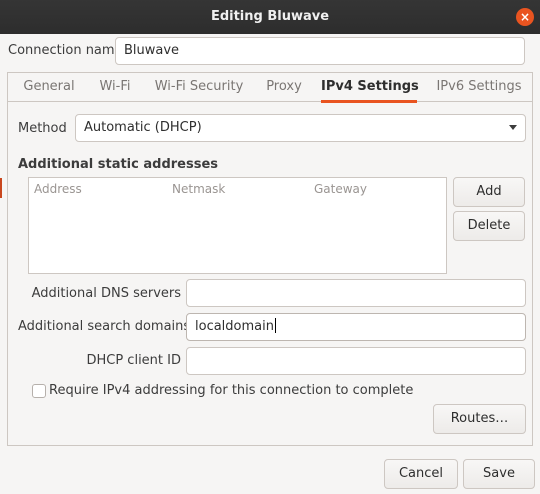 This screenshot has width=540, height=494. Describe the element at coordinates (479, 87) in the screenshot. I see `tab-ipv6-settings: IPv6 Settings` at that location.